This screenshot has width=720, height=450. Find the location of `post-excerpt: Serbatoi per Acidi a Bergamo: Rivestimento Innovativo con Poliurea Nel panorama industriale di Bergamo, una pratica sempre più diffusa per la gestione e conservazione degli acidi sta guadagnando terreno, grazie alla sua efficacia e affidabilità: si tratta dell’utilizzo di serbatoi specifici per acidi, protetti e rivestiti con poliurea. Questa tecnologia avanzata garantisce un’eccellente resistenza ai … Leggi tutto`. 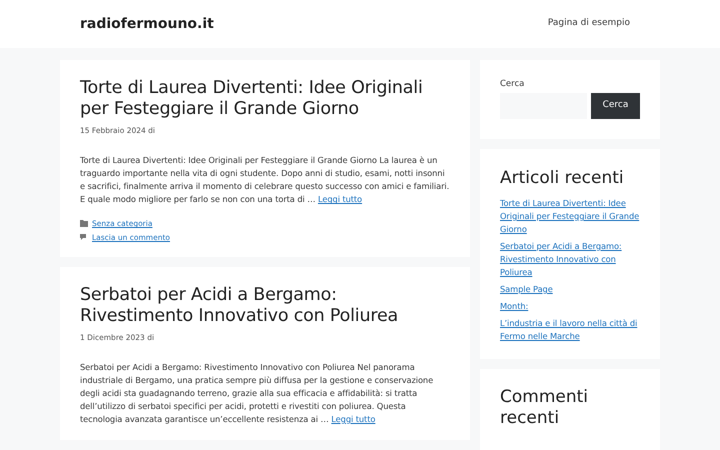

post-excerpt: Serbatoi per Acidi a Bergamo: Rivestimento Innovativo con Poliurea Nel panorama industriale di Bergamo, una pratica sempre più diffusa per la gestione e conservazione degli acidi sta guadagnando terreno, grazie alla sua efficacia e affidabilità: si tratta dell’utilizzo di serbatoi specifici per acidi, protetti e rivestiti con poliurea. Questa tecnologia avanzata garantisce un’eccellente resistenza ai … Leggi tutto is located at coordinates (257, 393).